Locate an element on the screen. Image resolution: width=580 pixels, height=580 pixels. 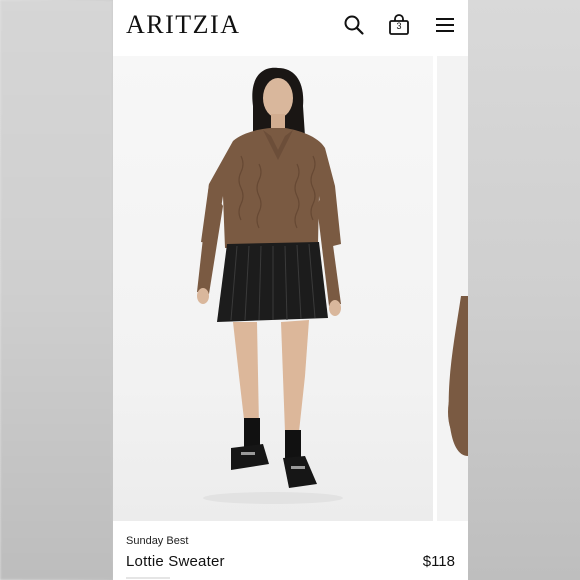
menu-button is located at coordinates (445, 25).